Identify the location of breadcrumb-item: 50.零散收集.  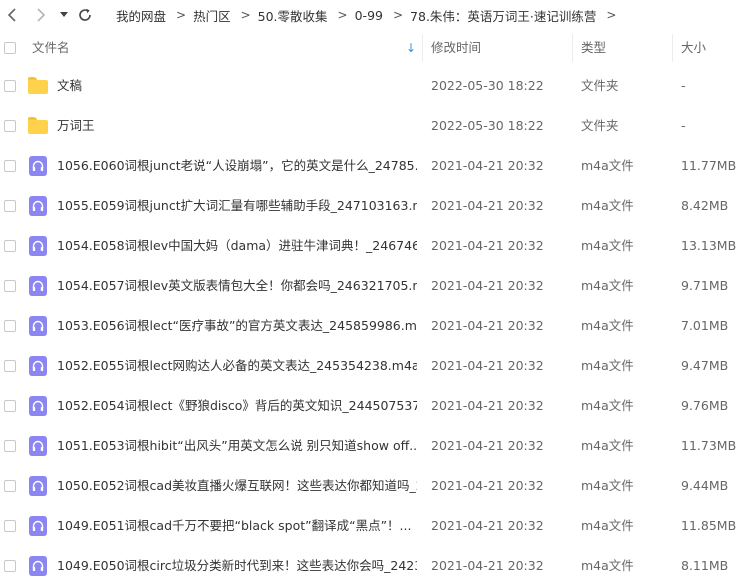
(293, 15).